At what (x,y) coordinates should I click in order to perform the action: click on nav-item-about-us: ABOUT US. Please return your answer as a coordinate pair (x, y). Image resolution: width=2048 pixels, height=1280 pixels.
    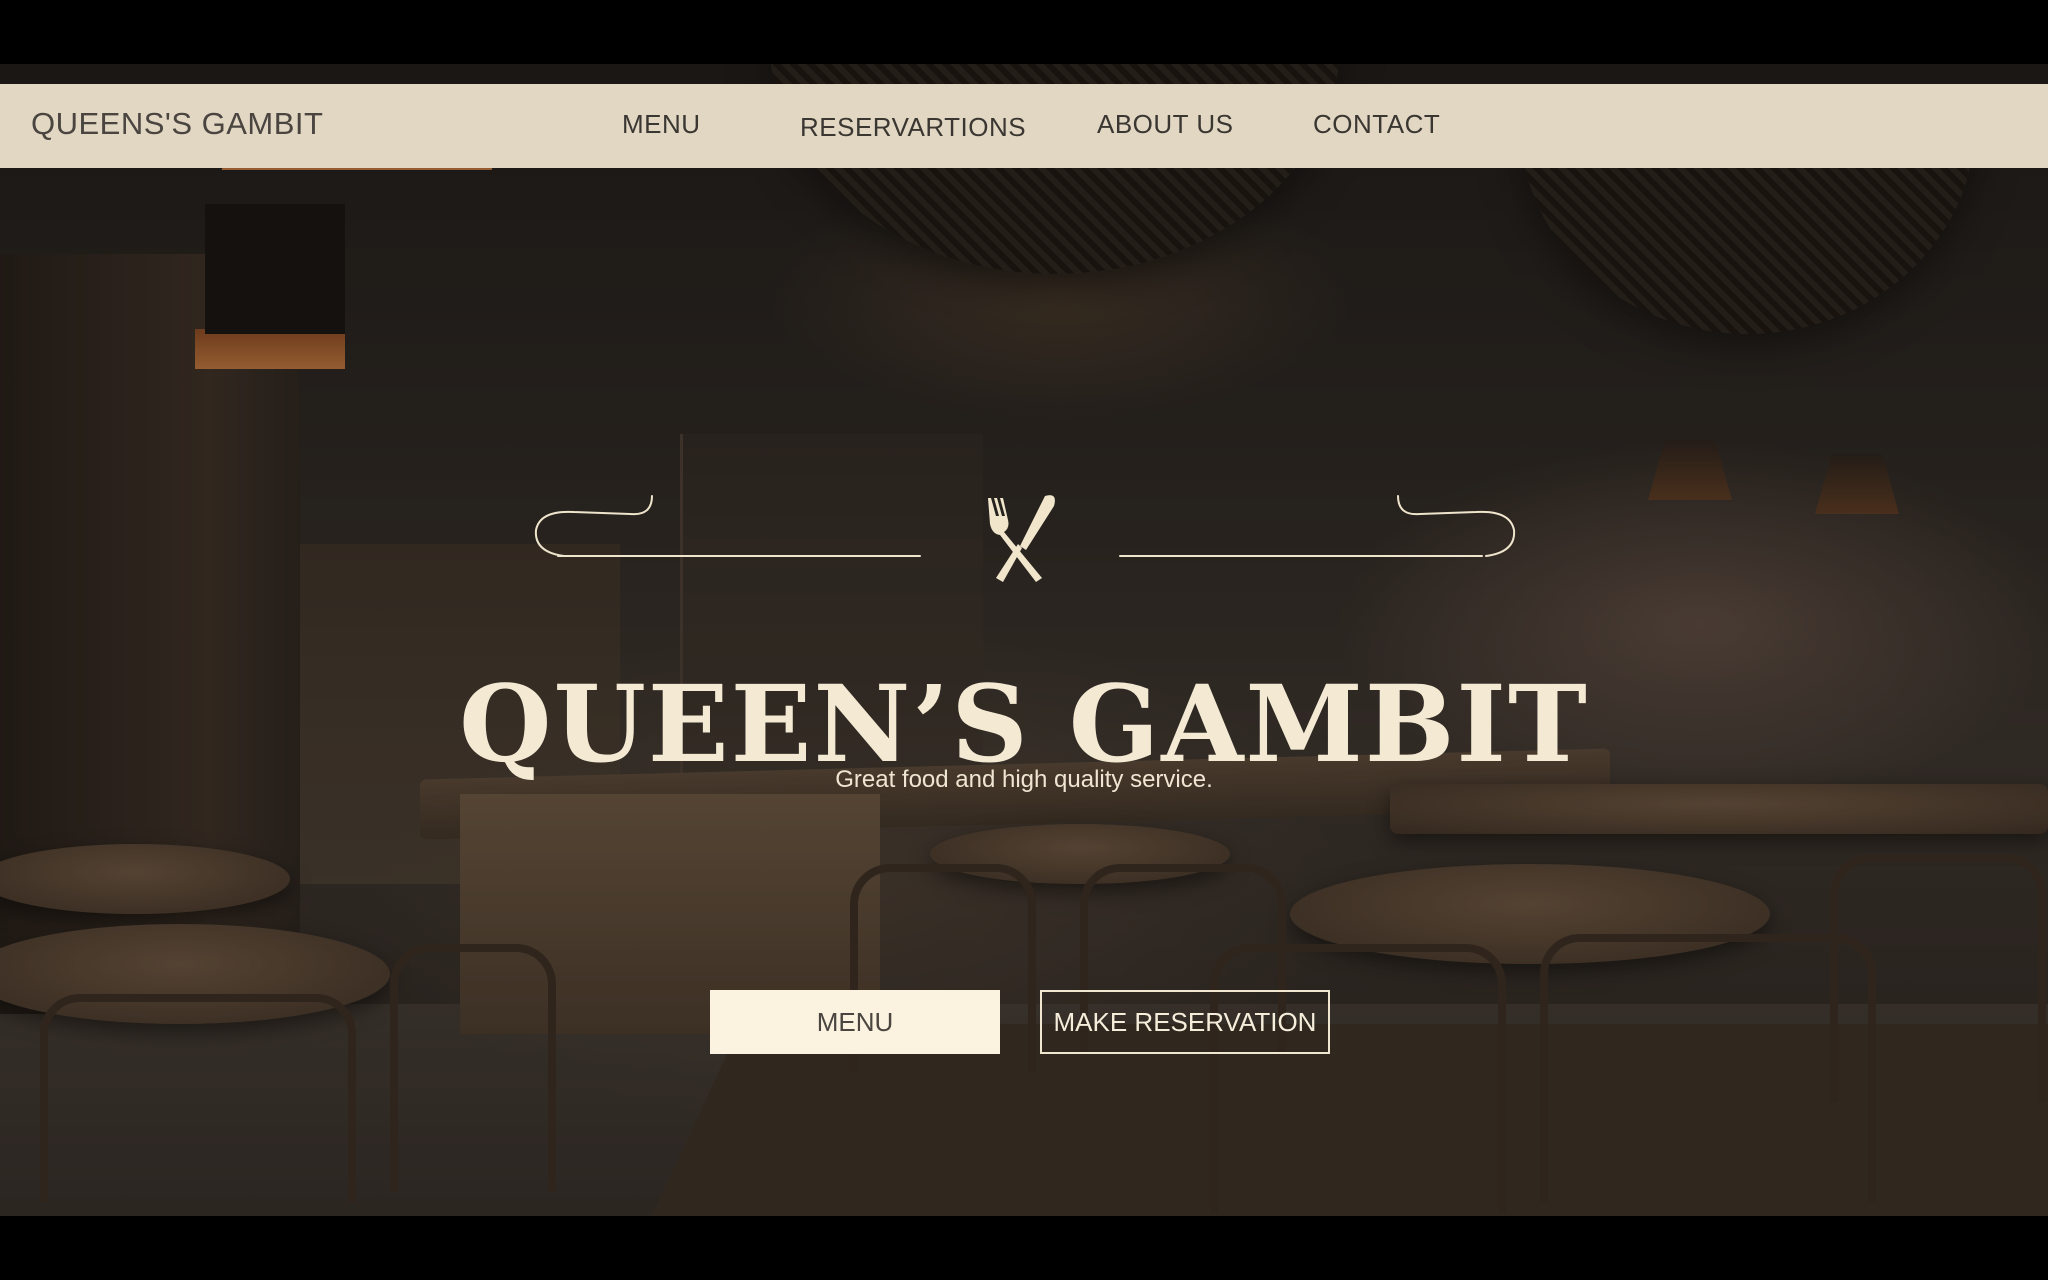
    Looking at the image, I should click on (1165, 124).